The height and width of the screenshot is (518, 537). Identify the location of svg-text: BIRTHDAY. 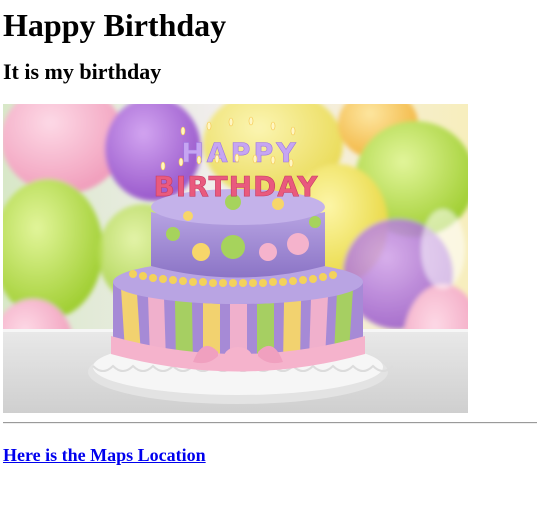
(235, 186).